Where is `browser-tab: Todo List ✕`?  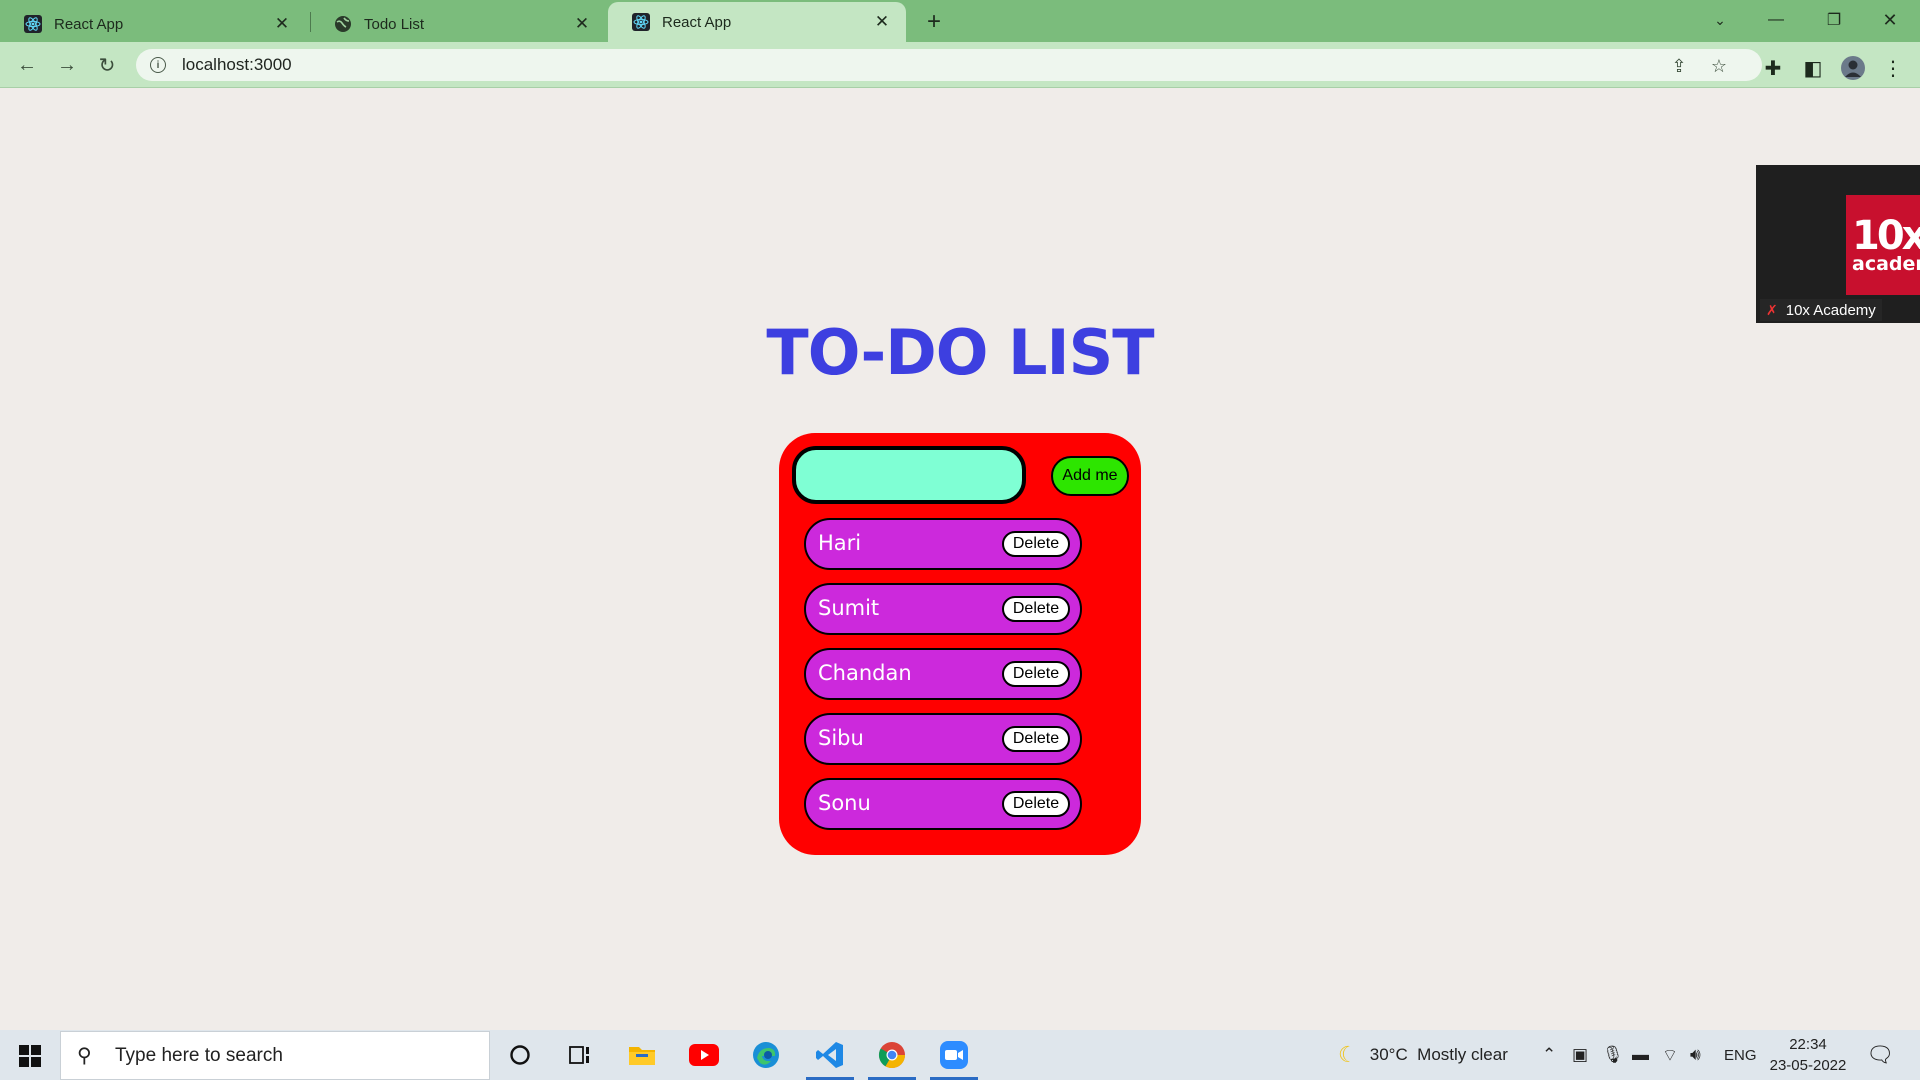 browser-tab: Todo List ✕ is located at coordinates (458, 24).